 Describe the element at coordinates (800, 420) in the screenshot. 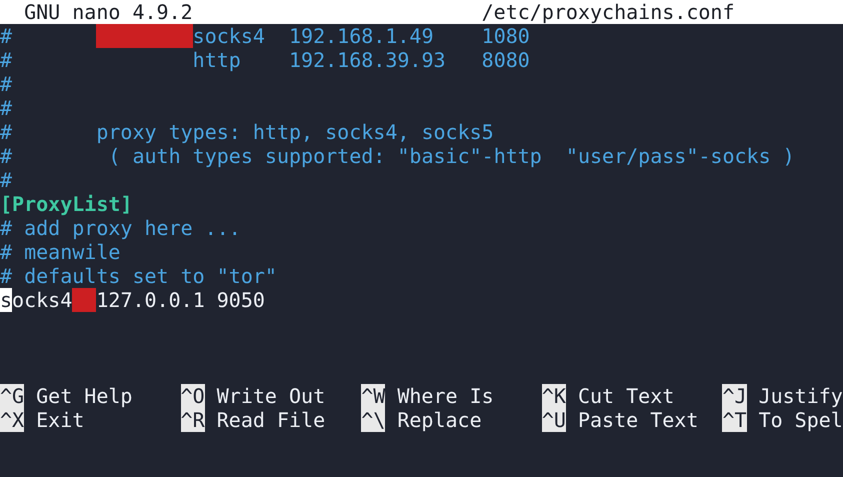

I see `shortcut-label: To Spel` at that location.